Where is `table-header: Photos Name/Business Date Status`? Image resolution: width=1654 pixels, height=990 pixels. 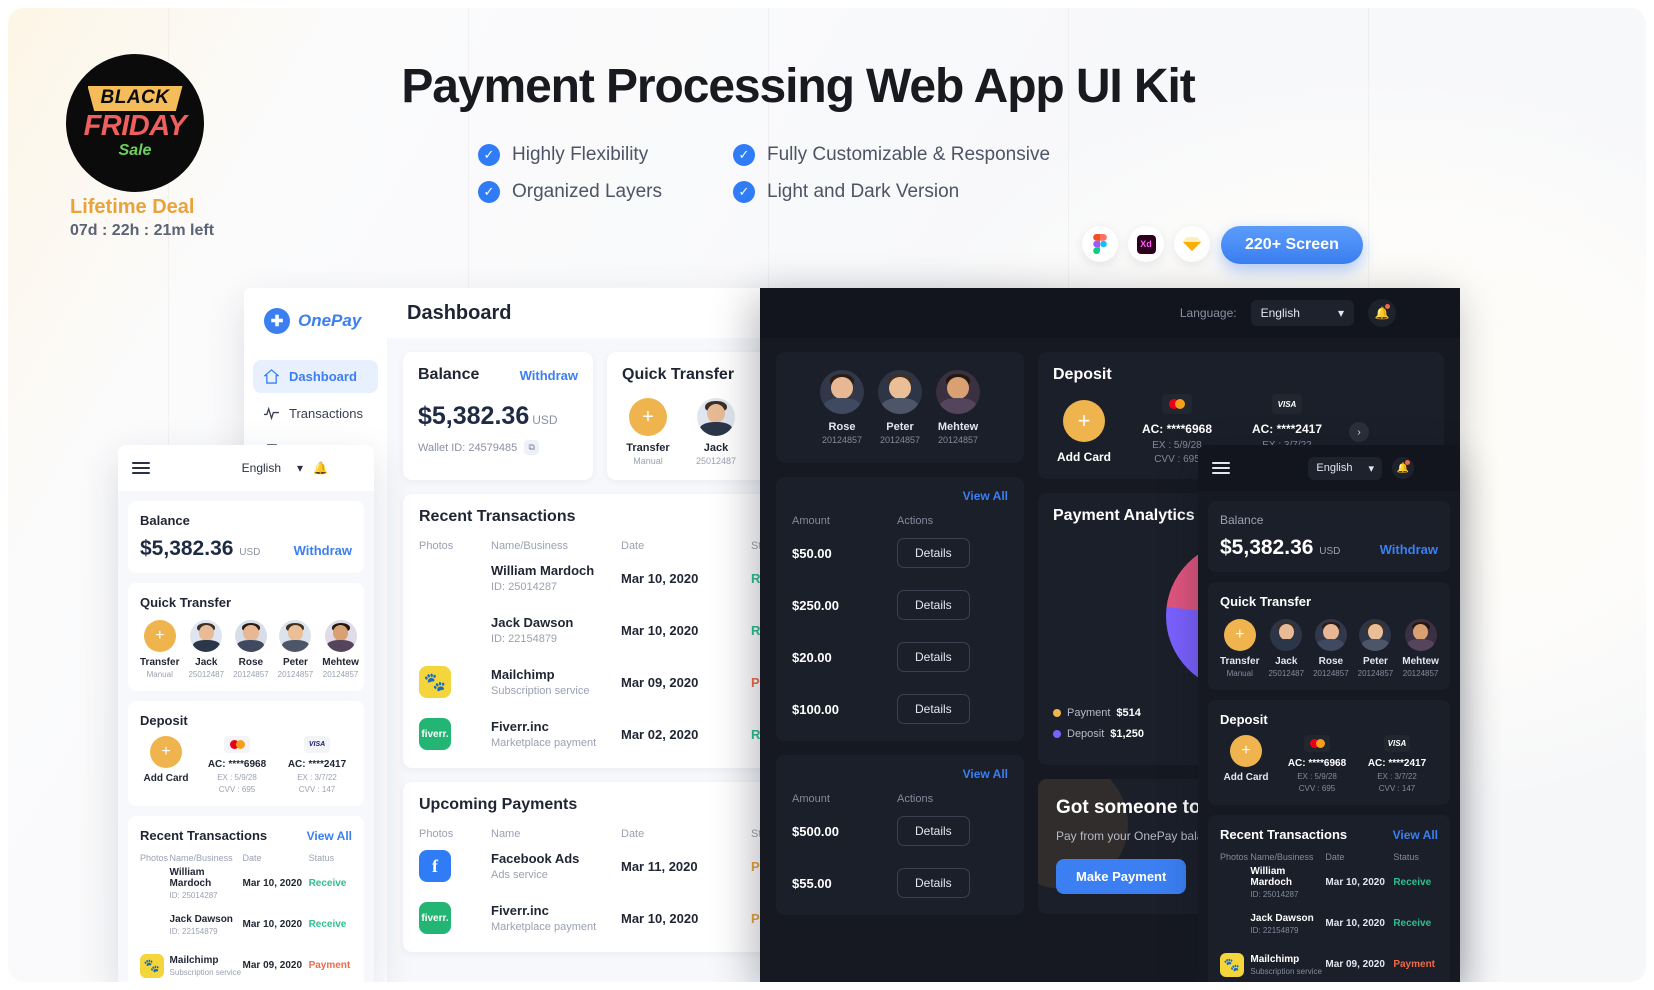
table-header: Photos Name/Business Date Status is located at coordinates (1329, 857).